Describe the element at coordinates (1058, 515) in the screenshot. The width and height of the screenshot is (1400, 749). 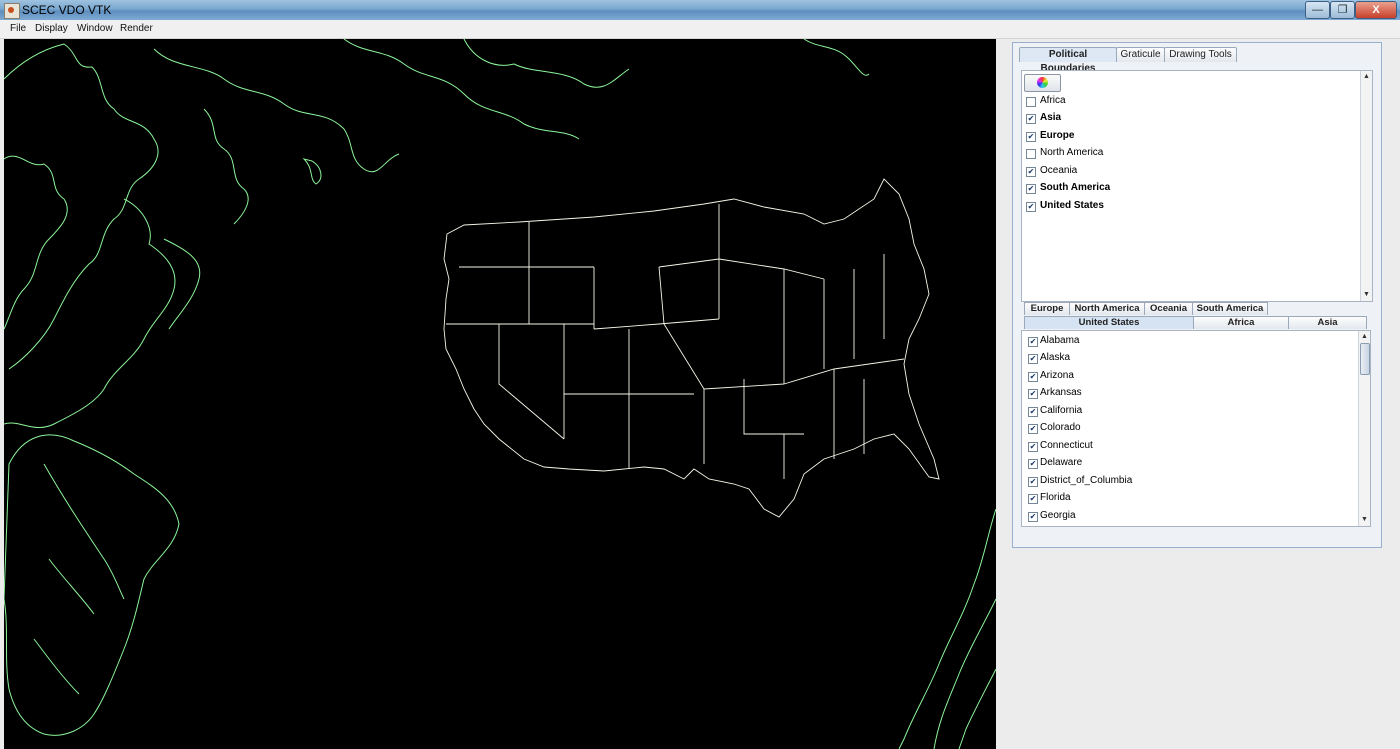
I see `state-label: Georgia` at that location.